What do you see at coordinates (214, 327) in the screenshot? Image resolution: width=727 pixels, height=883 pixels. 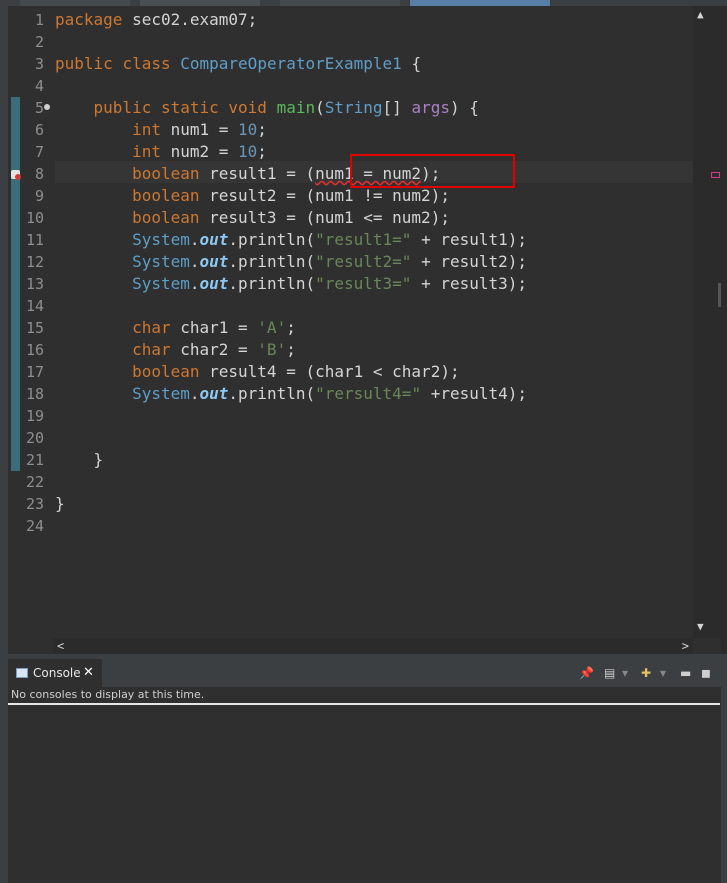 I see `code-line-15: char char1 = 'A';` at bounding box center [214, 327].